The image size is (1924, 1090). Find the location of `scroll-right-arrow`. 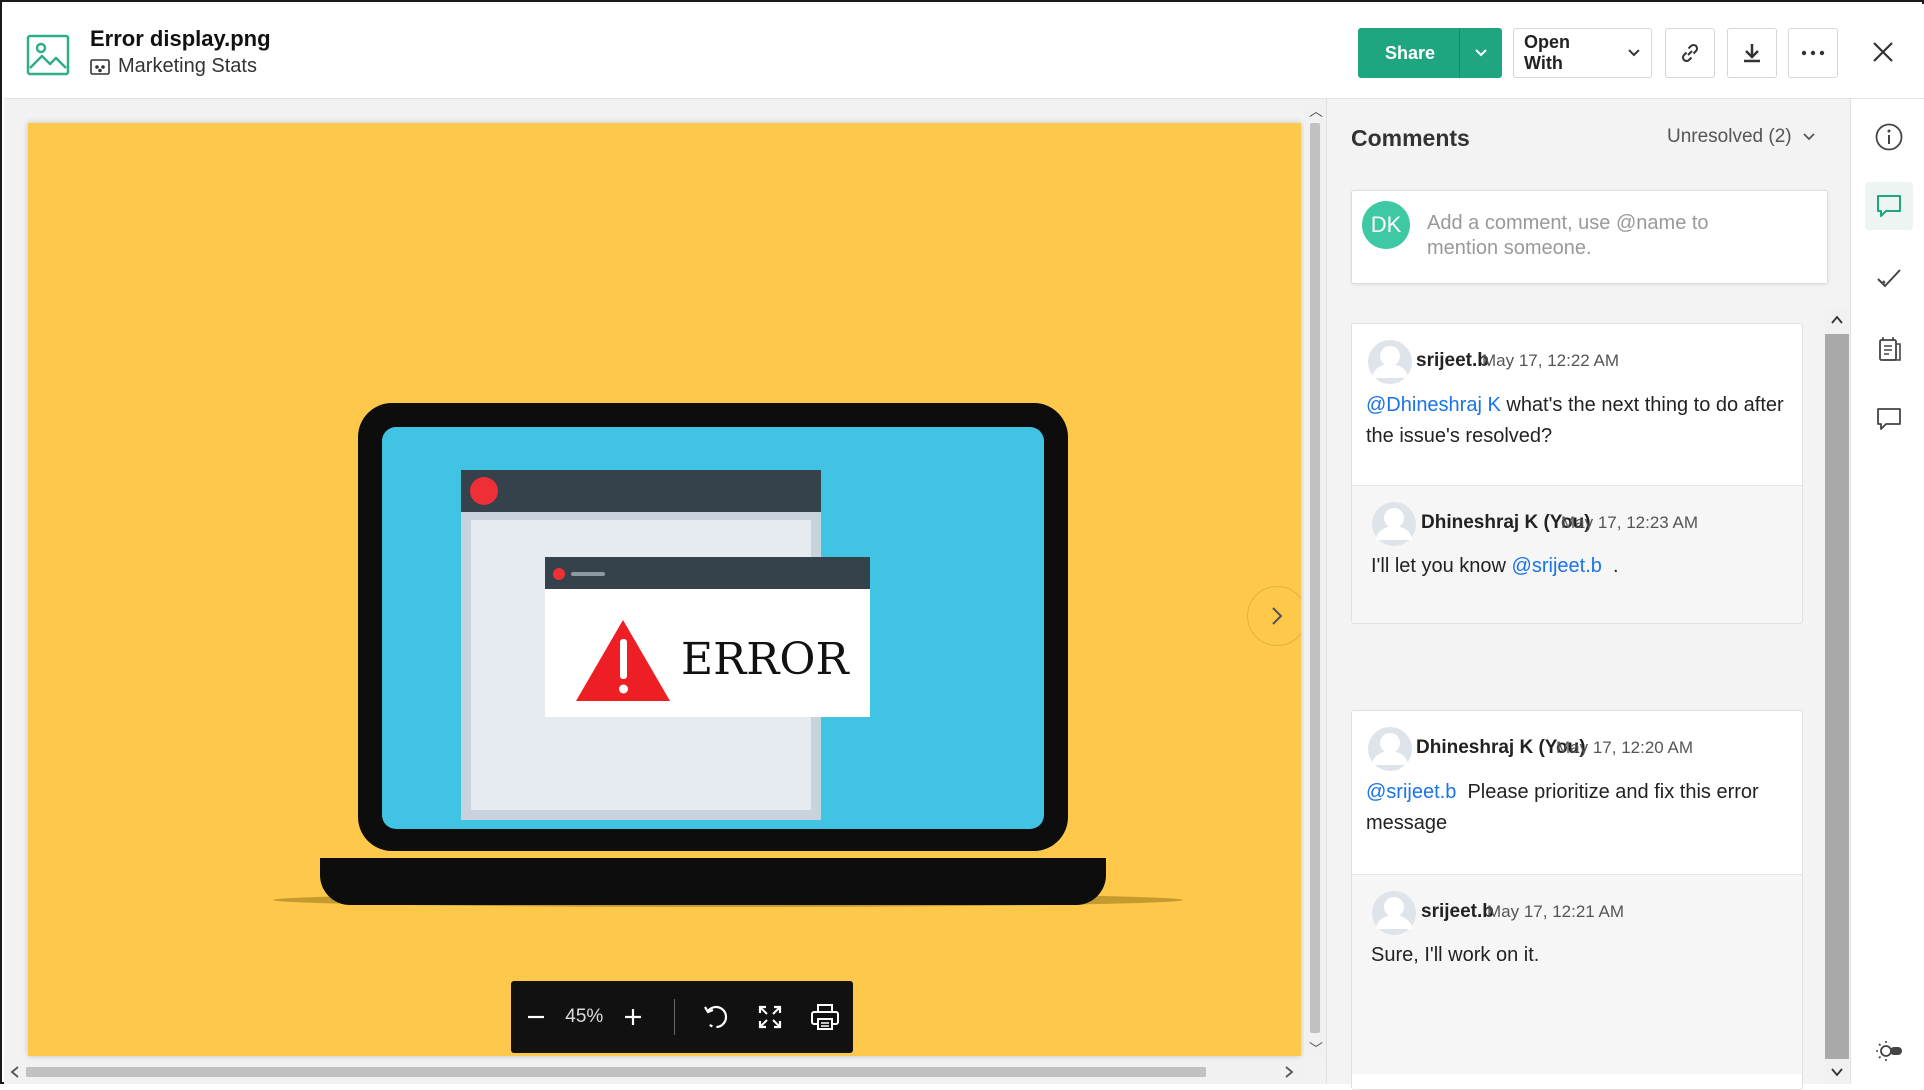

scroll-right-arrow is located at coordinates (1289, 1072).